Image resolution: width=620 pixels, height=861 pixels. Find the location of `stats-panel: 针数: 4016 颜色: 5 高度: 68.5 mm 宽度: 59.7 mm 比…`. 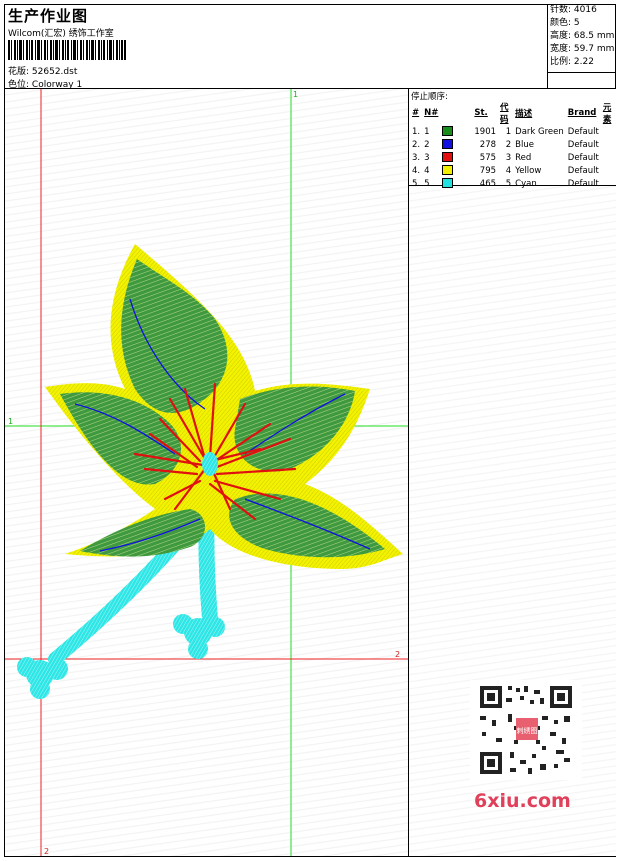

stats-panel: 针数: 4016 颜色: 5 高度: 68.5 mm 宽度: 59.7 mm 比… is located at coordinates (581, 46).